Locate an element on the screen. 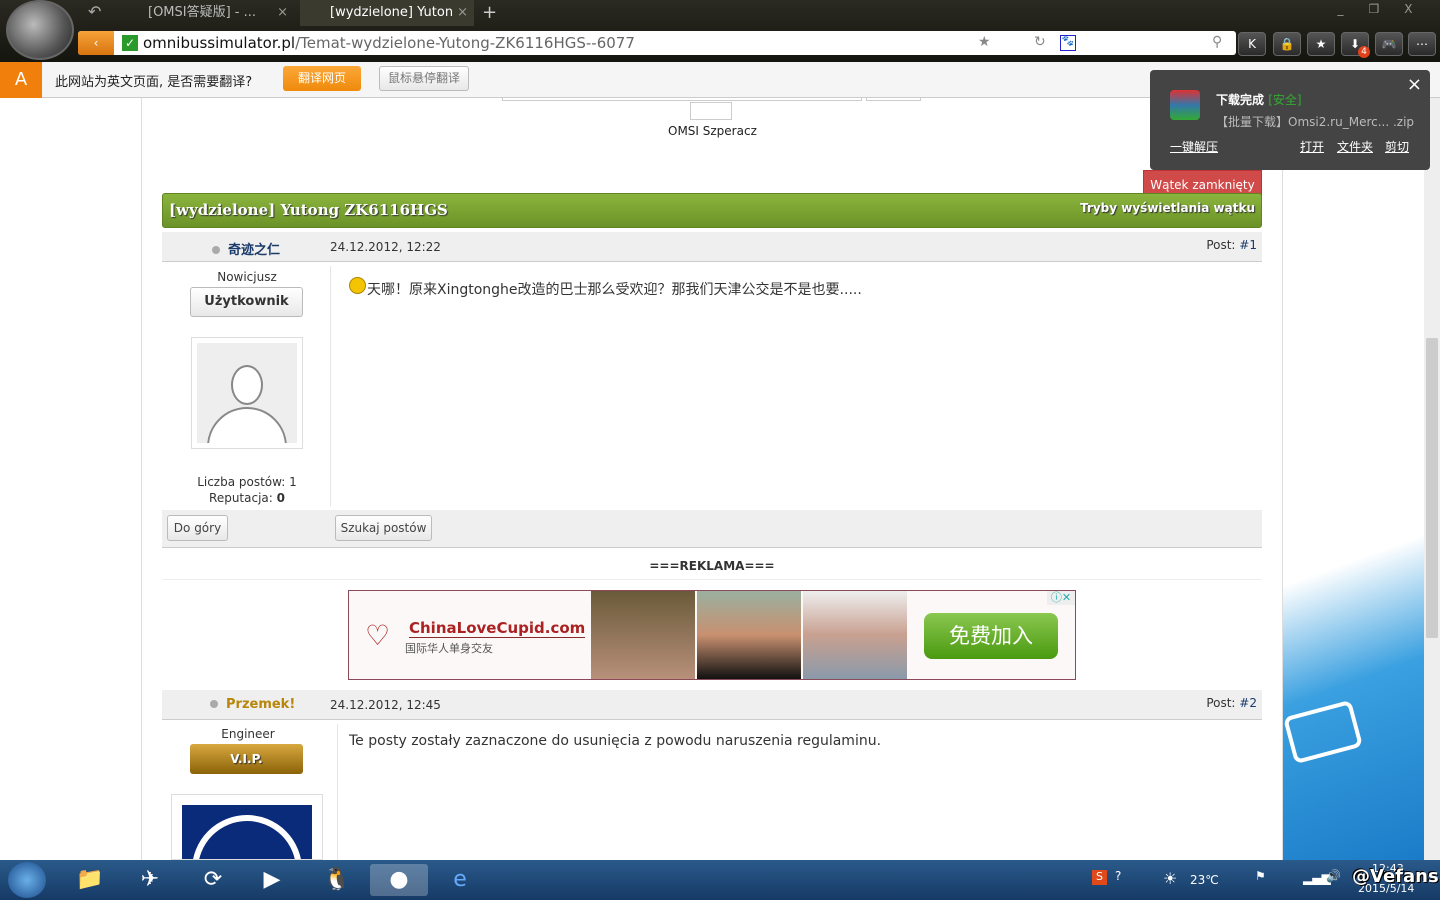 Image resolution: width=1440 pixels, height=900 pixels. lock-button: 🔒 is located at coordinates (1287, 44).